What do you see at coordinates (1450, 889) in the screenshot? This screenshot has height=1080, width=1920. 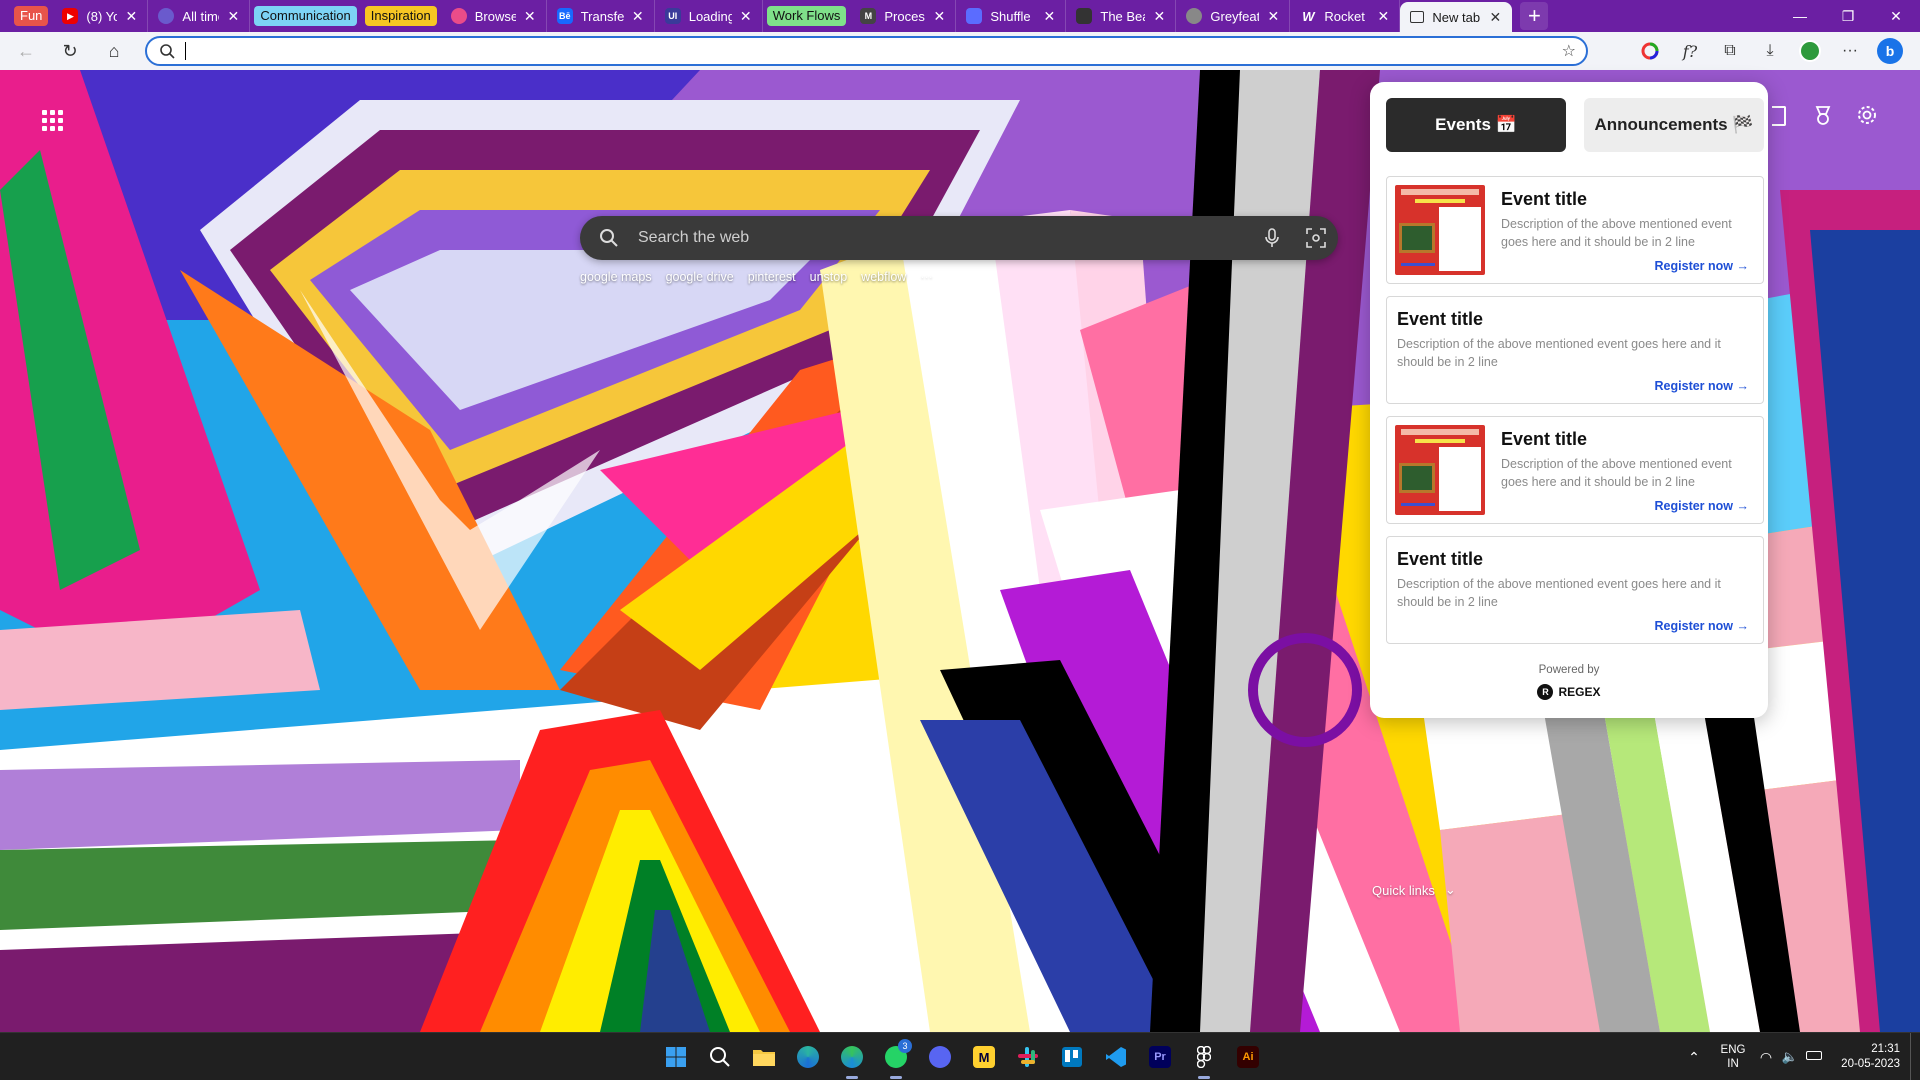 I see `chevron-down-icon: ⌄` at bounding box center [1450, 889].